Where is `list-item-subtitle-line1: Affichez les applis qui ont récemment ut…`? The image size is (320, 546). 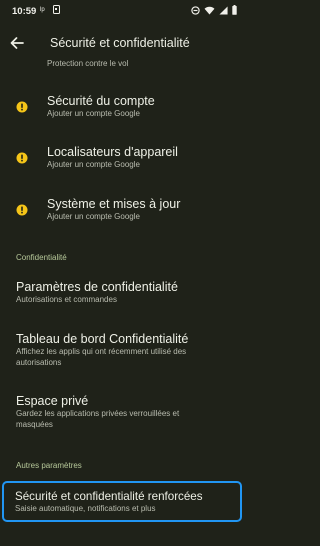
list-item-subtitle-line1: Affichez les applis qui ont récemment ut… is located at coordinates (101, 351).